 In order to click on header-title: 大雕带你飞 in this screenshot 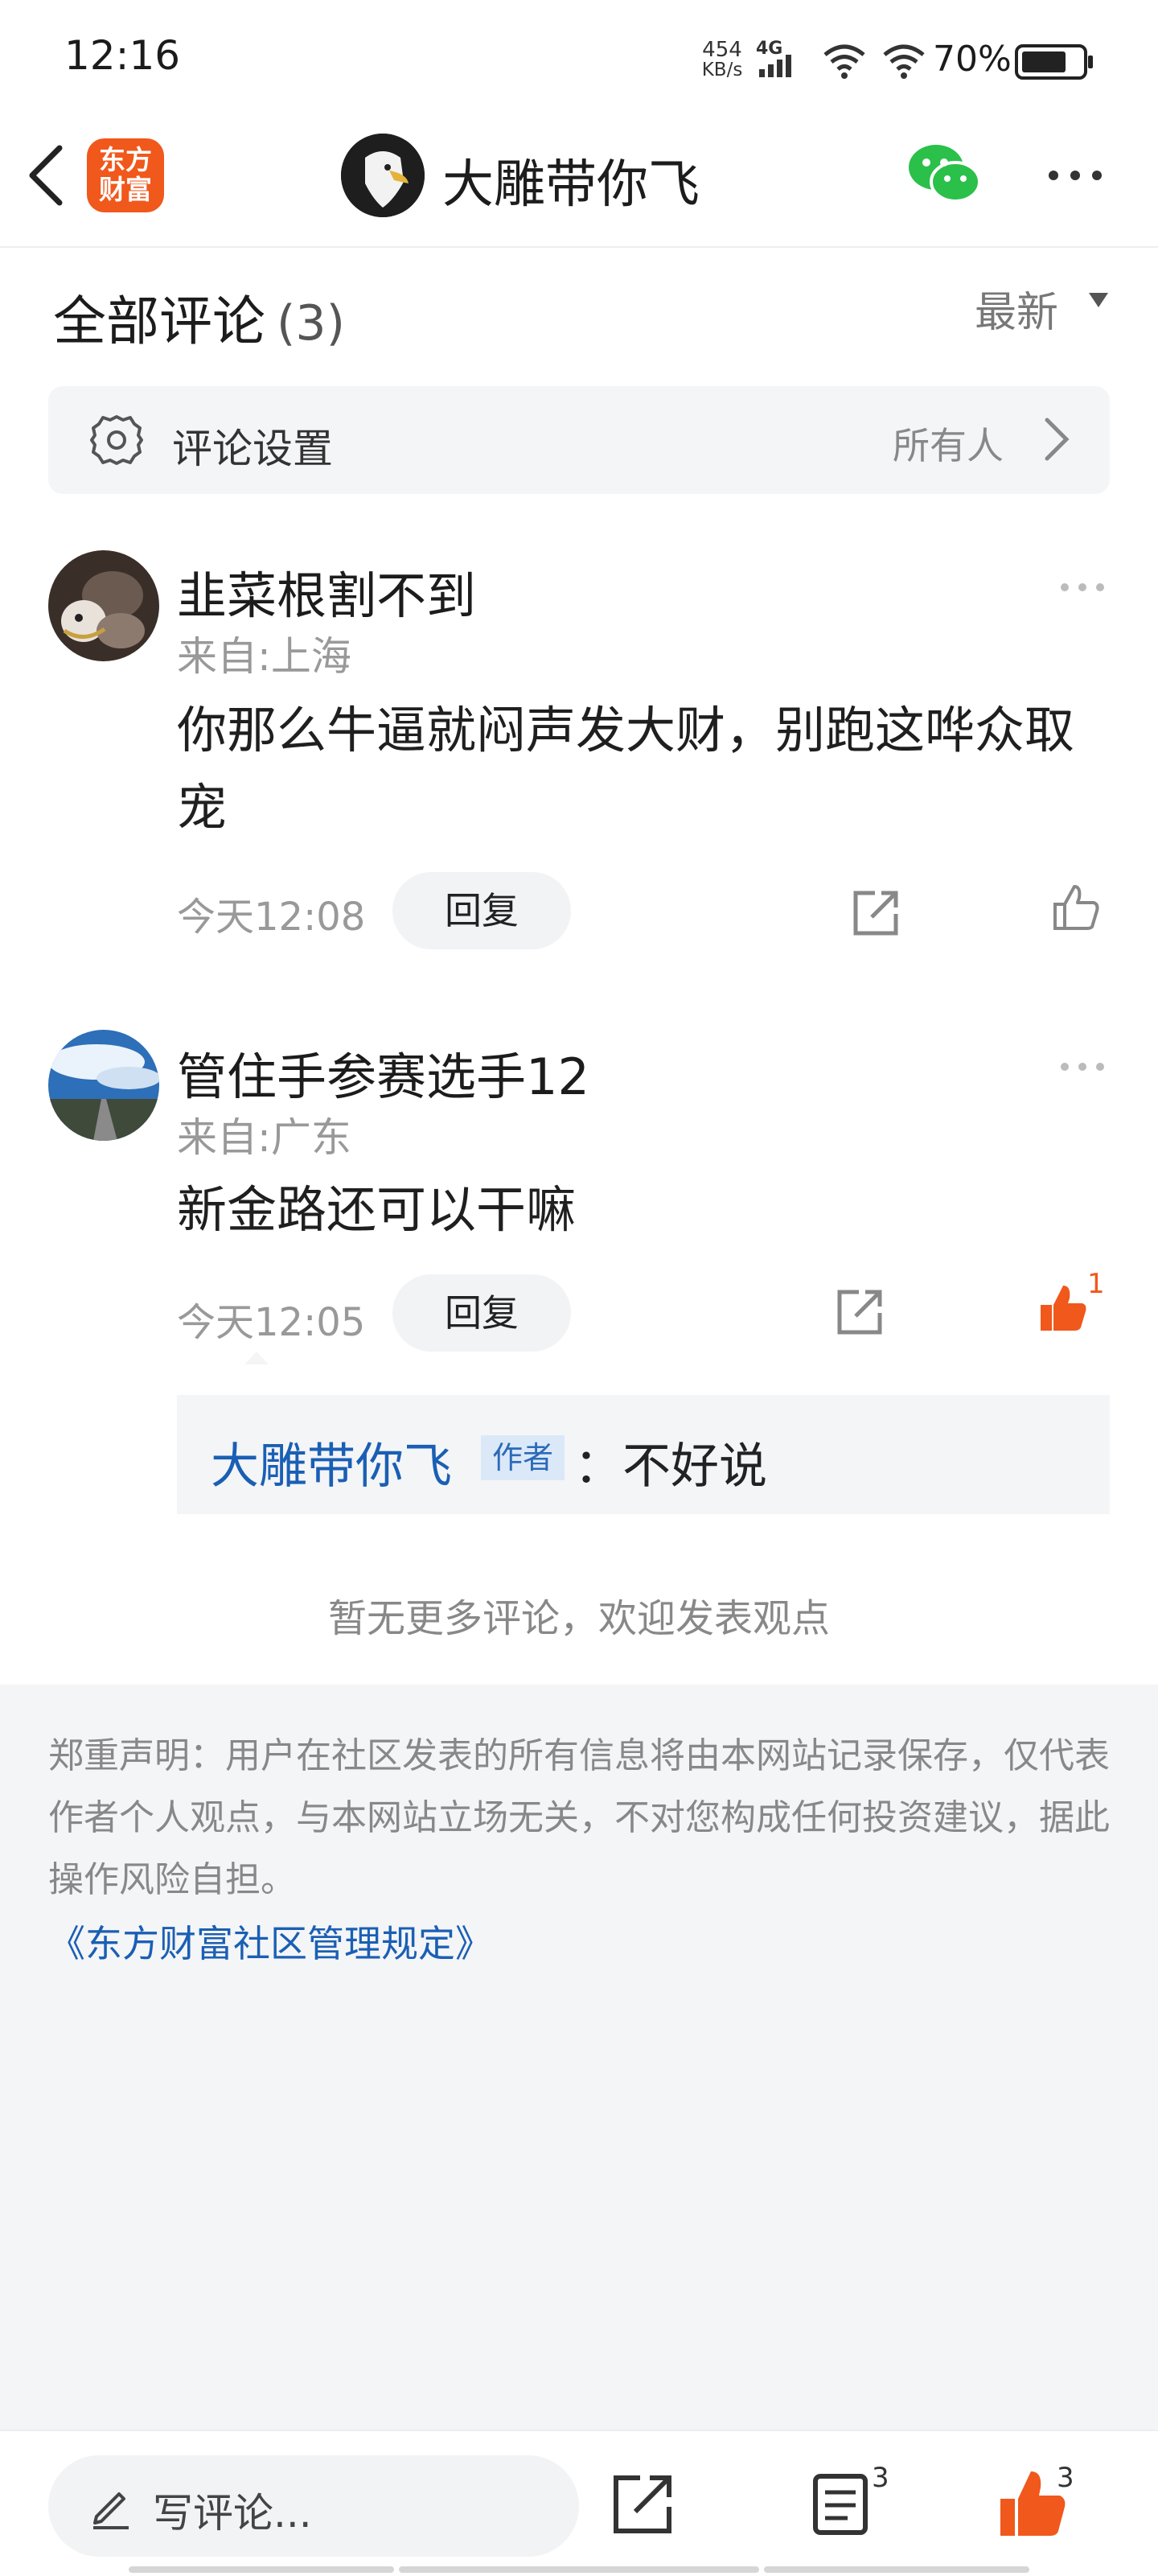, I will do `click(571, 185)`.